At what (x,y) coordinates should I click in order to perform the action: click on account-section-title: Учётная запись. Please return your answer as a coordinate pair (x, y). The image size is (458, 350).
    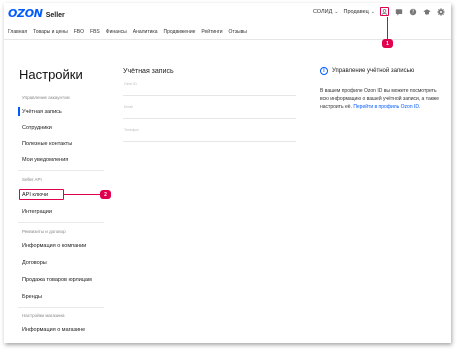
    Looking at the image, I should click on (148, 71).